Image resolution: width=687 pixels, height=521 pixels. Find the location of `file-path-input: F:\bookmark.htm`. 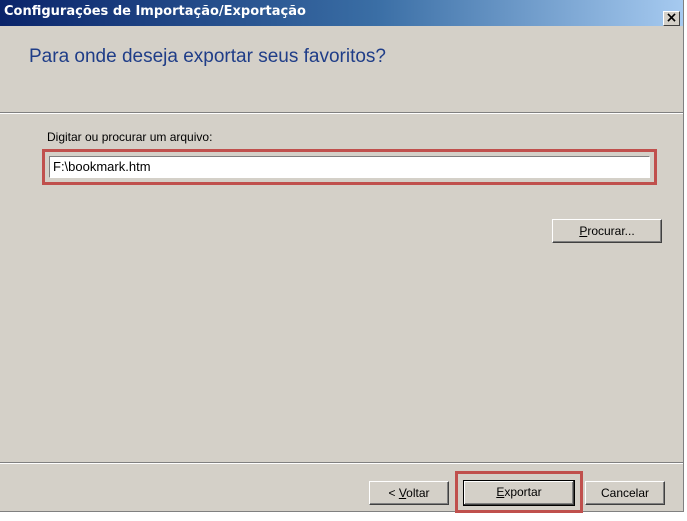

file-path-input: F:\bookmark.htm is located at coordinates (349, 167).